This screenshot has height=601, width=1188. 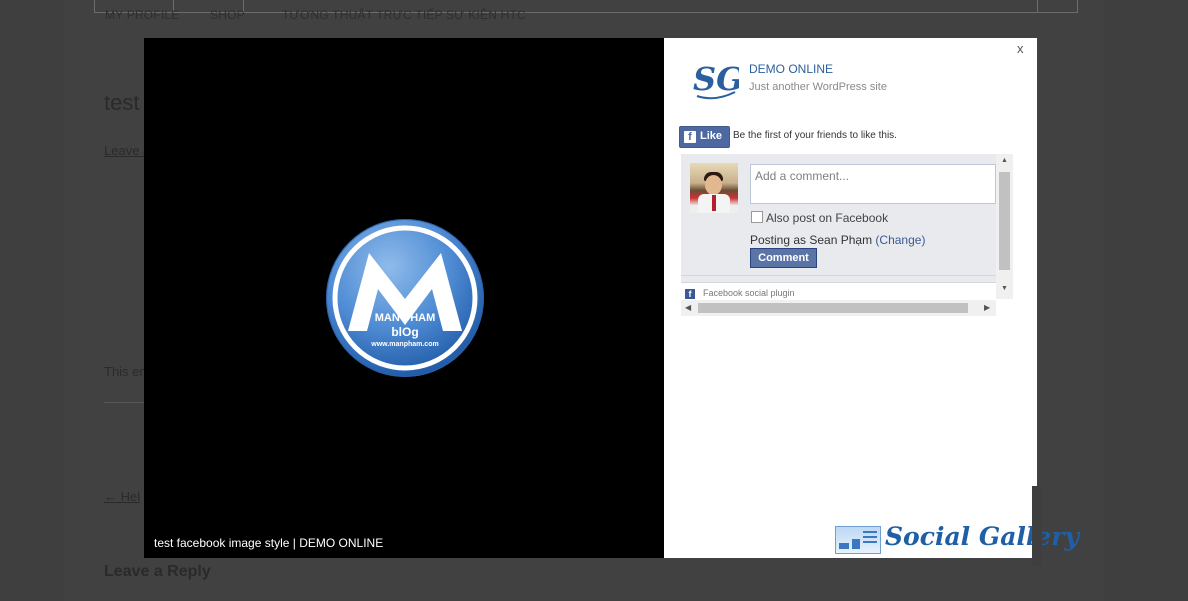 What do you see at coordinates (757, 217) in the screenshot?
I see `also-post-checkbox` at bounding box center [757, 217].